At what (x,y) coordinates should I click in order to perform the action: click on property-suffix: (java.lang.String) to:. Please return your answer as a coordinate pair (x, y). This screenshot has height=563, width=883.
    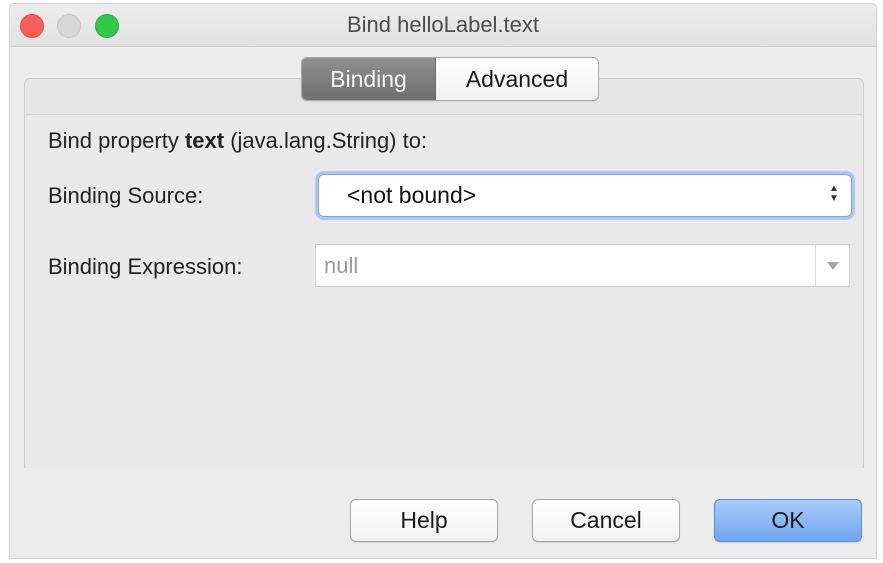
    Looking at the image, I should click on (326, 140).